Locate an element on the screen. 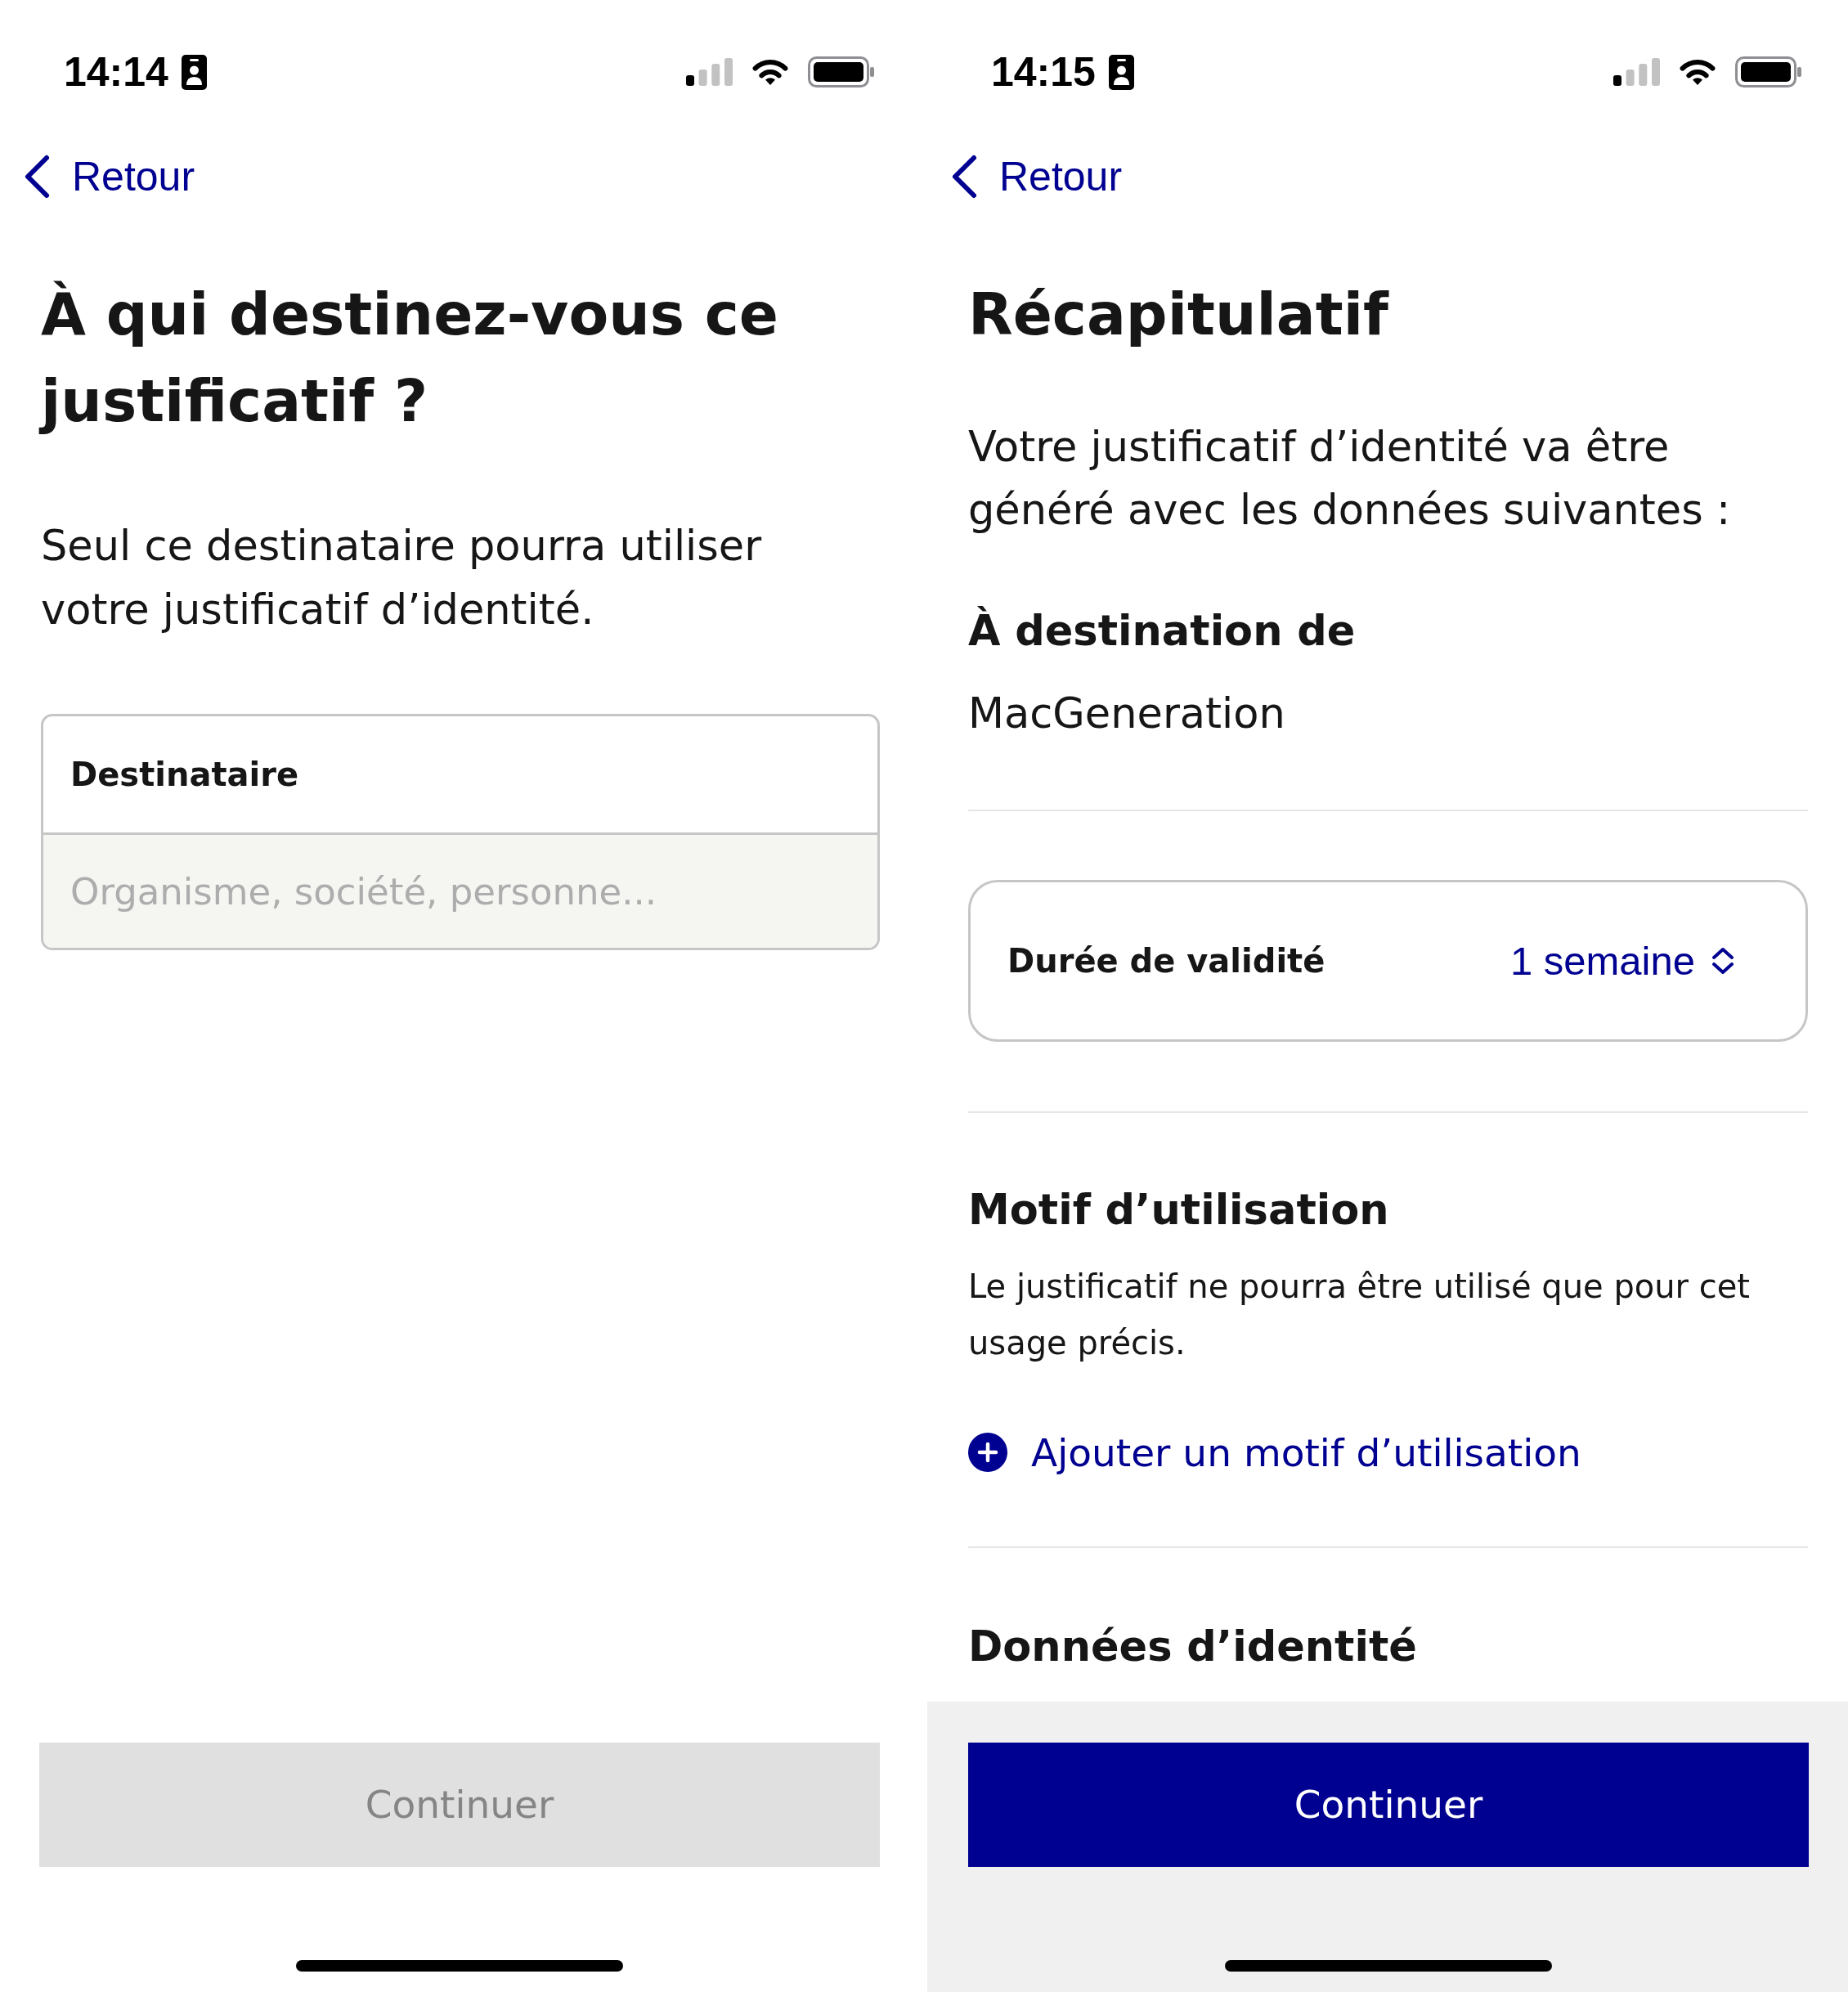  validity-label: Durée de validité is located at coordinates (1166, 961).